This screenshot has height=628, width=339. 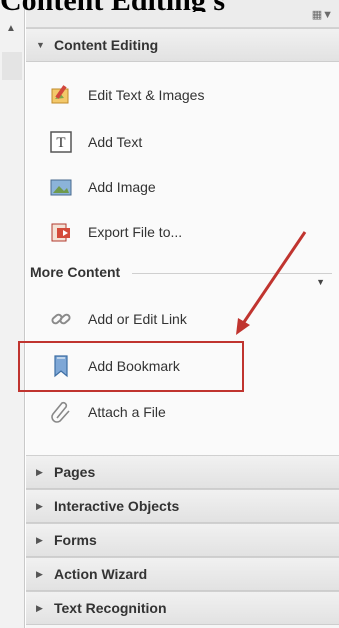 What do you see at coordinates (110, 608) in the screenshot?
I see `section-header-label: Text Recognition` at bounding box center [110, 608].